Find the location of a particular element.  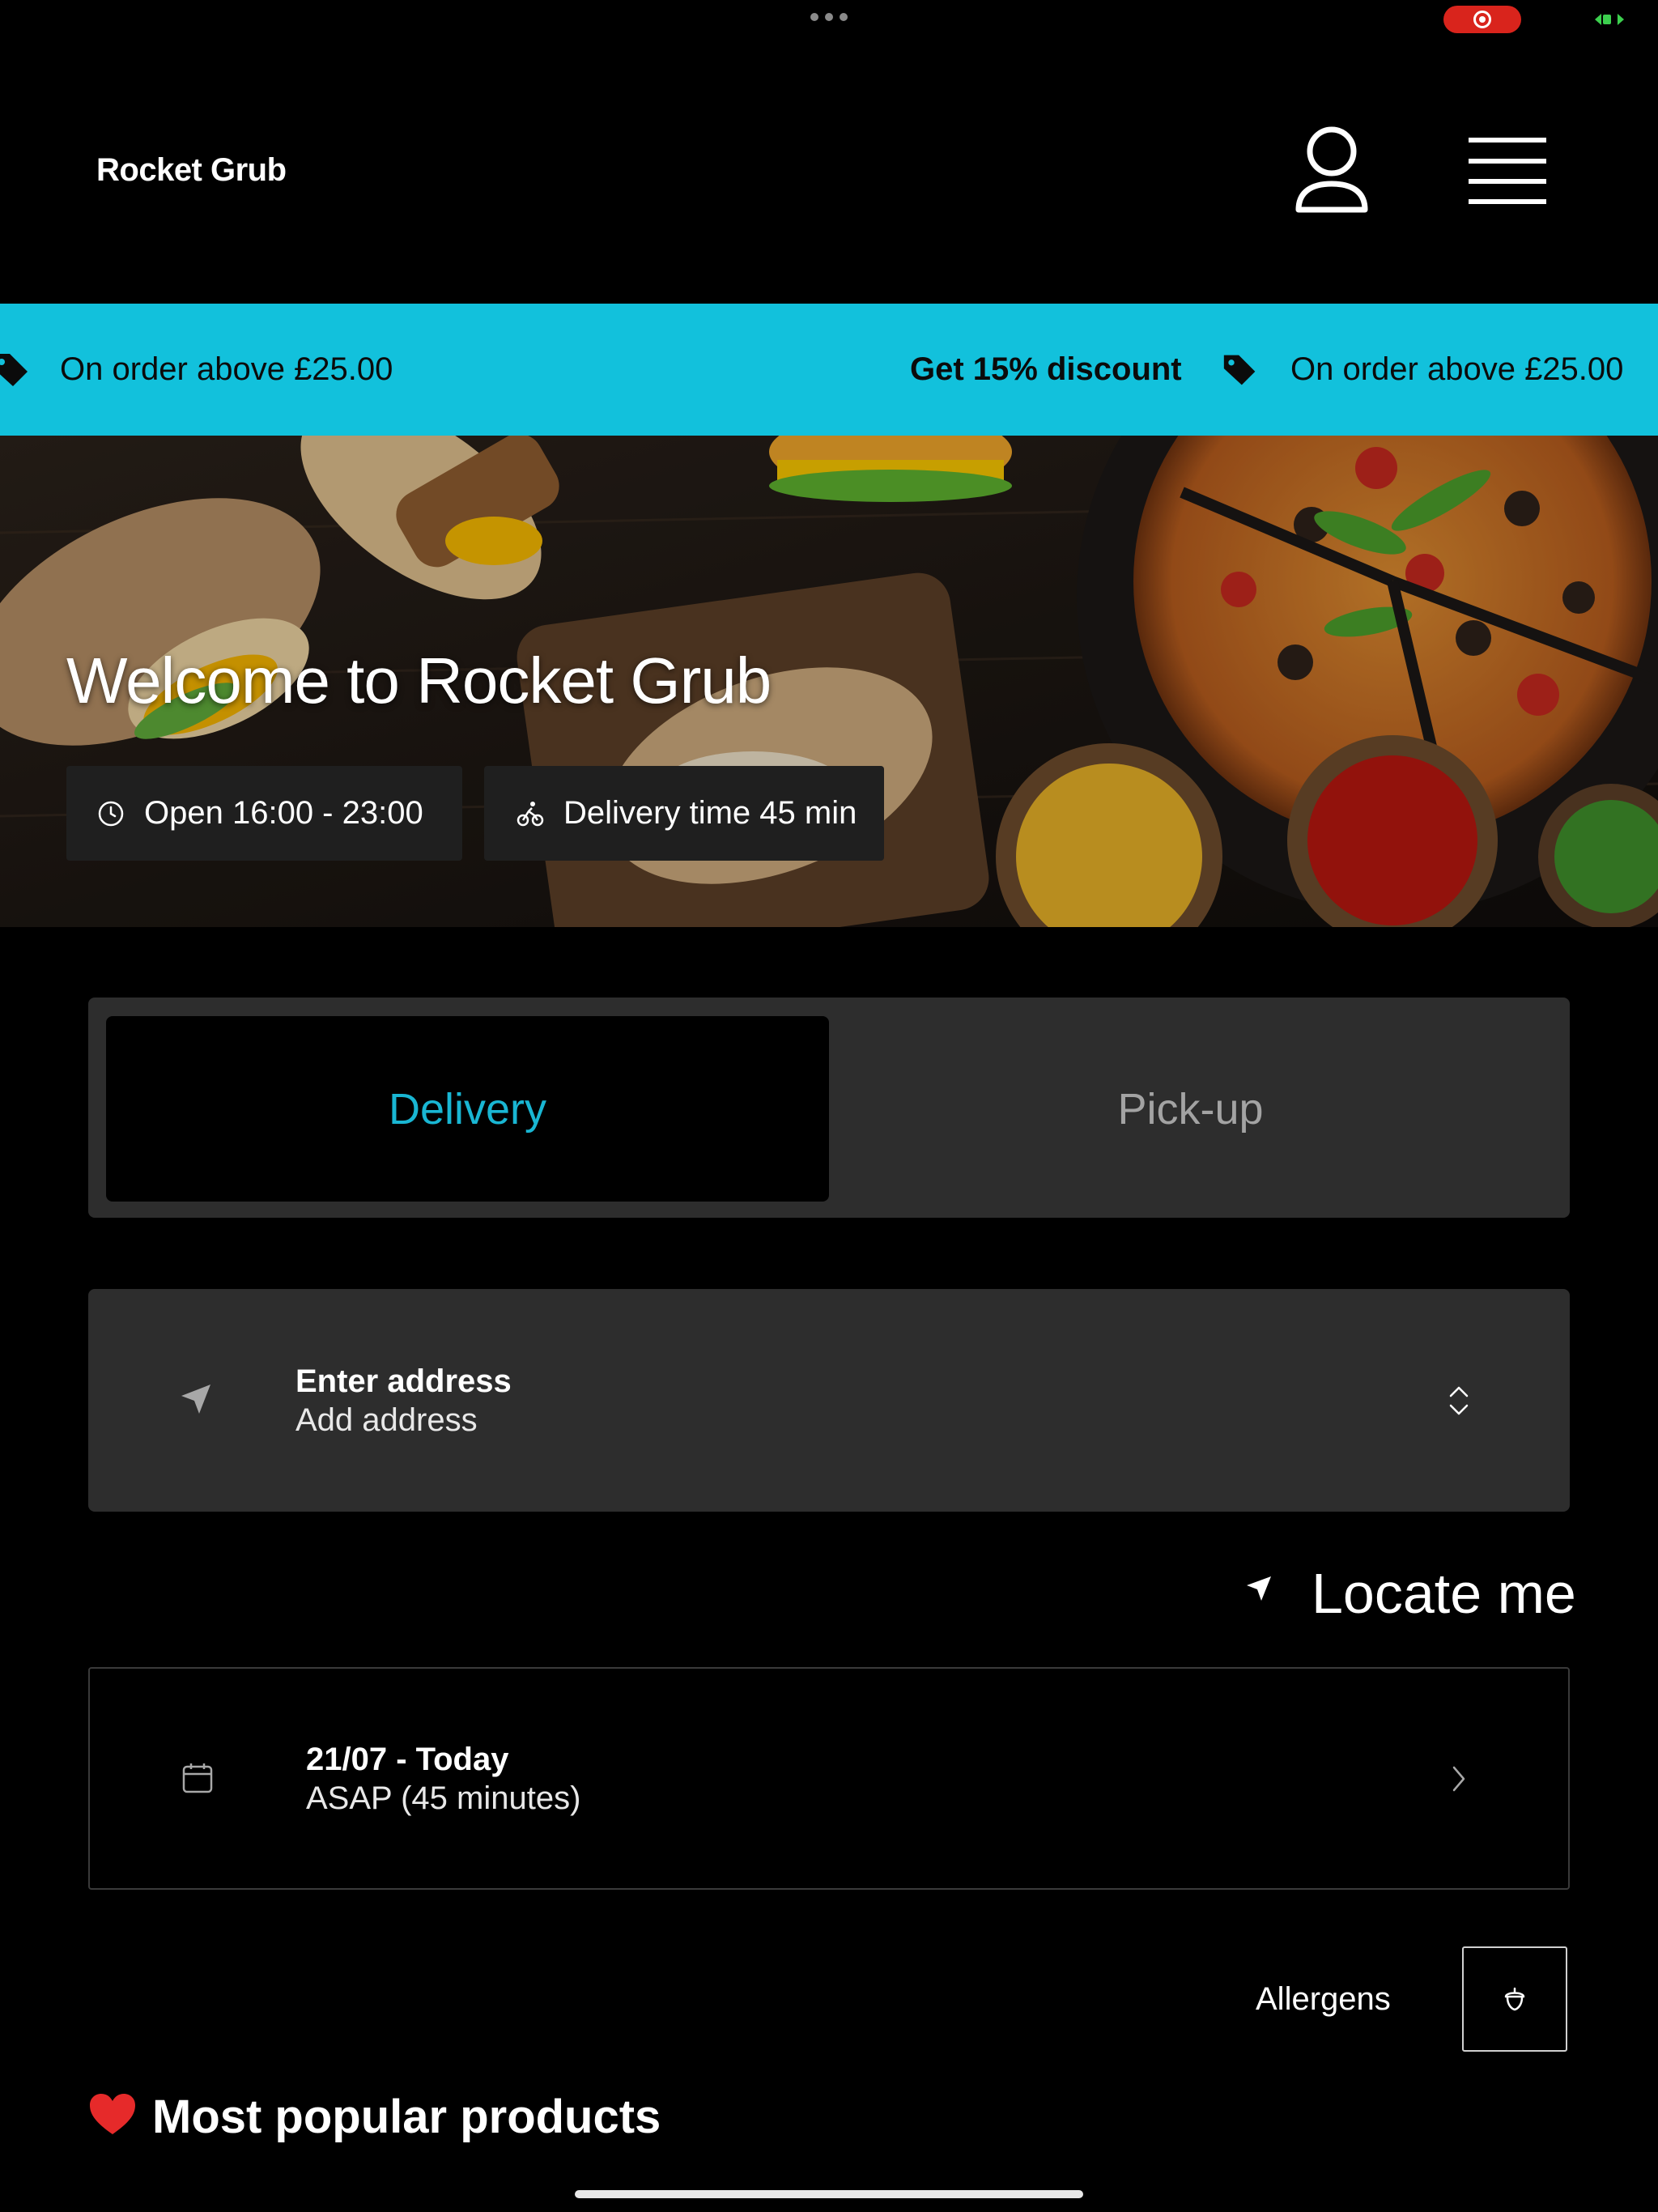

user-icon is located at coordinates (1332, 170).